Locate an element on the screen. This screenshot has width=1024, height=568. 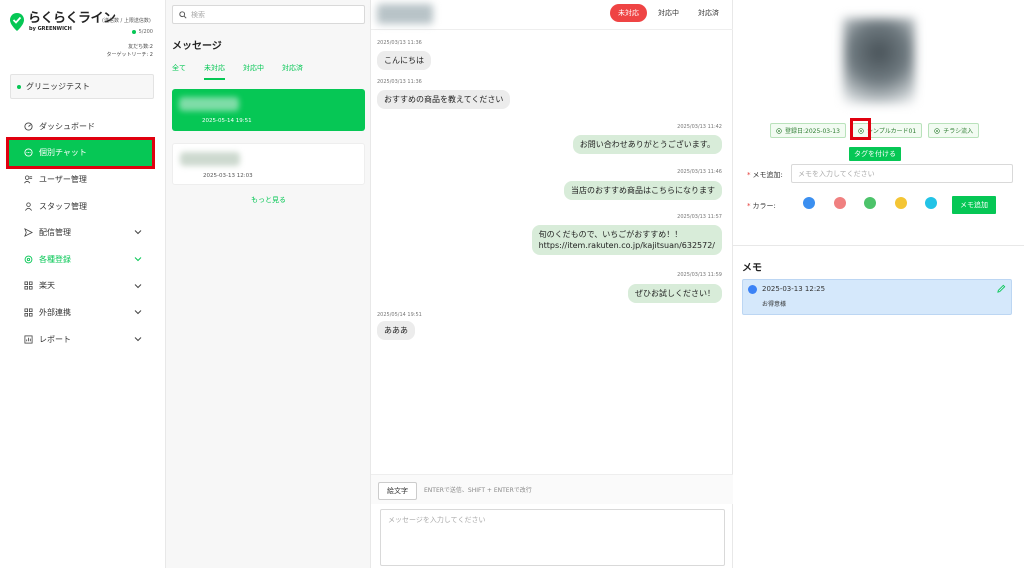
nav-staff-management: スタッフ管理 is located at coordinates (83, 206).